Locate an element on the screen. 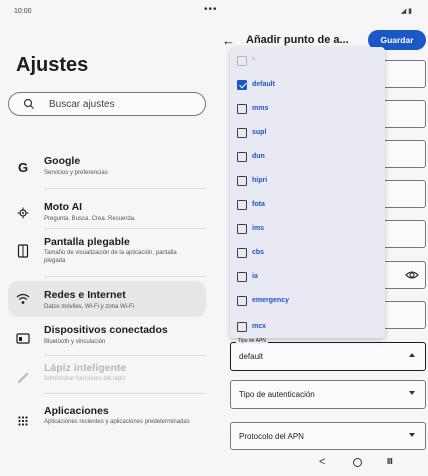 The height and width of the screenshot is (476, 428). apn-type-option: hipri is located at coordinates (307, 183).